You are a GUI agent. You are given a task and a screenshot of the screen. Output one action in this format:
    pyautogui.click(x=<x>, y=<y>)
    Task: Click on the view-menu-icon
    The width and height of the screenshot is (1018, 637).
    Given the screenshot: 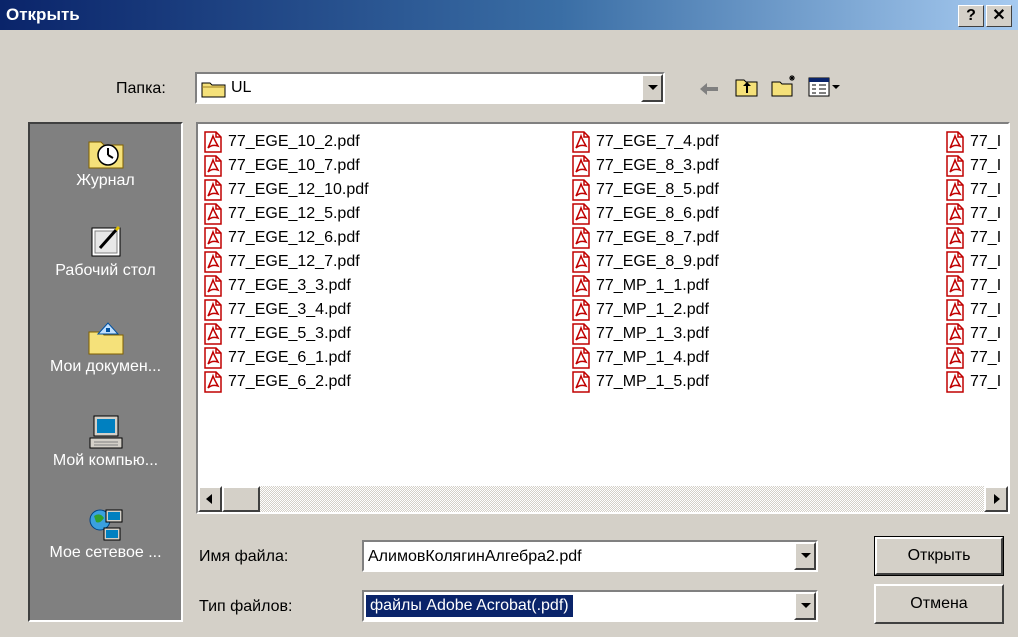 What is the action you would take?
    pyautogui.click(x=825, y=87)
    